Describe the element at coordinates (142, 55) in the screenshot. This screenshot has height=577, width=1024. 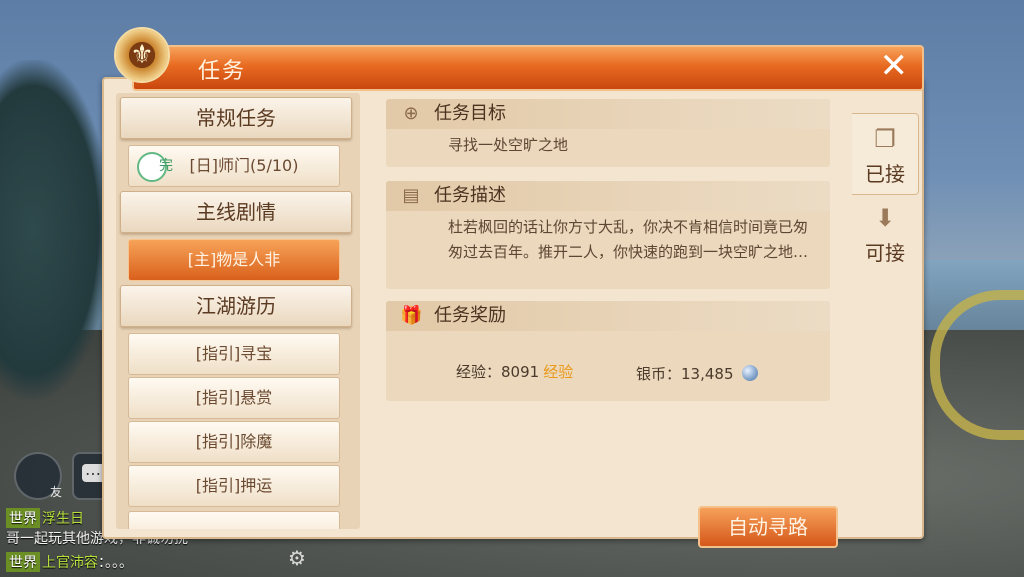
I see `dialog-emblem-icon: ⚜` at that location.